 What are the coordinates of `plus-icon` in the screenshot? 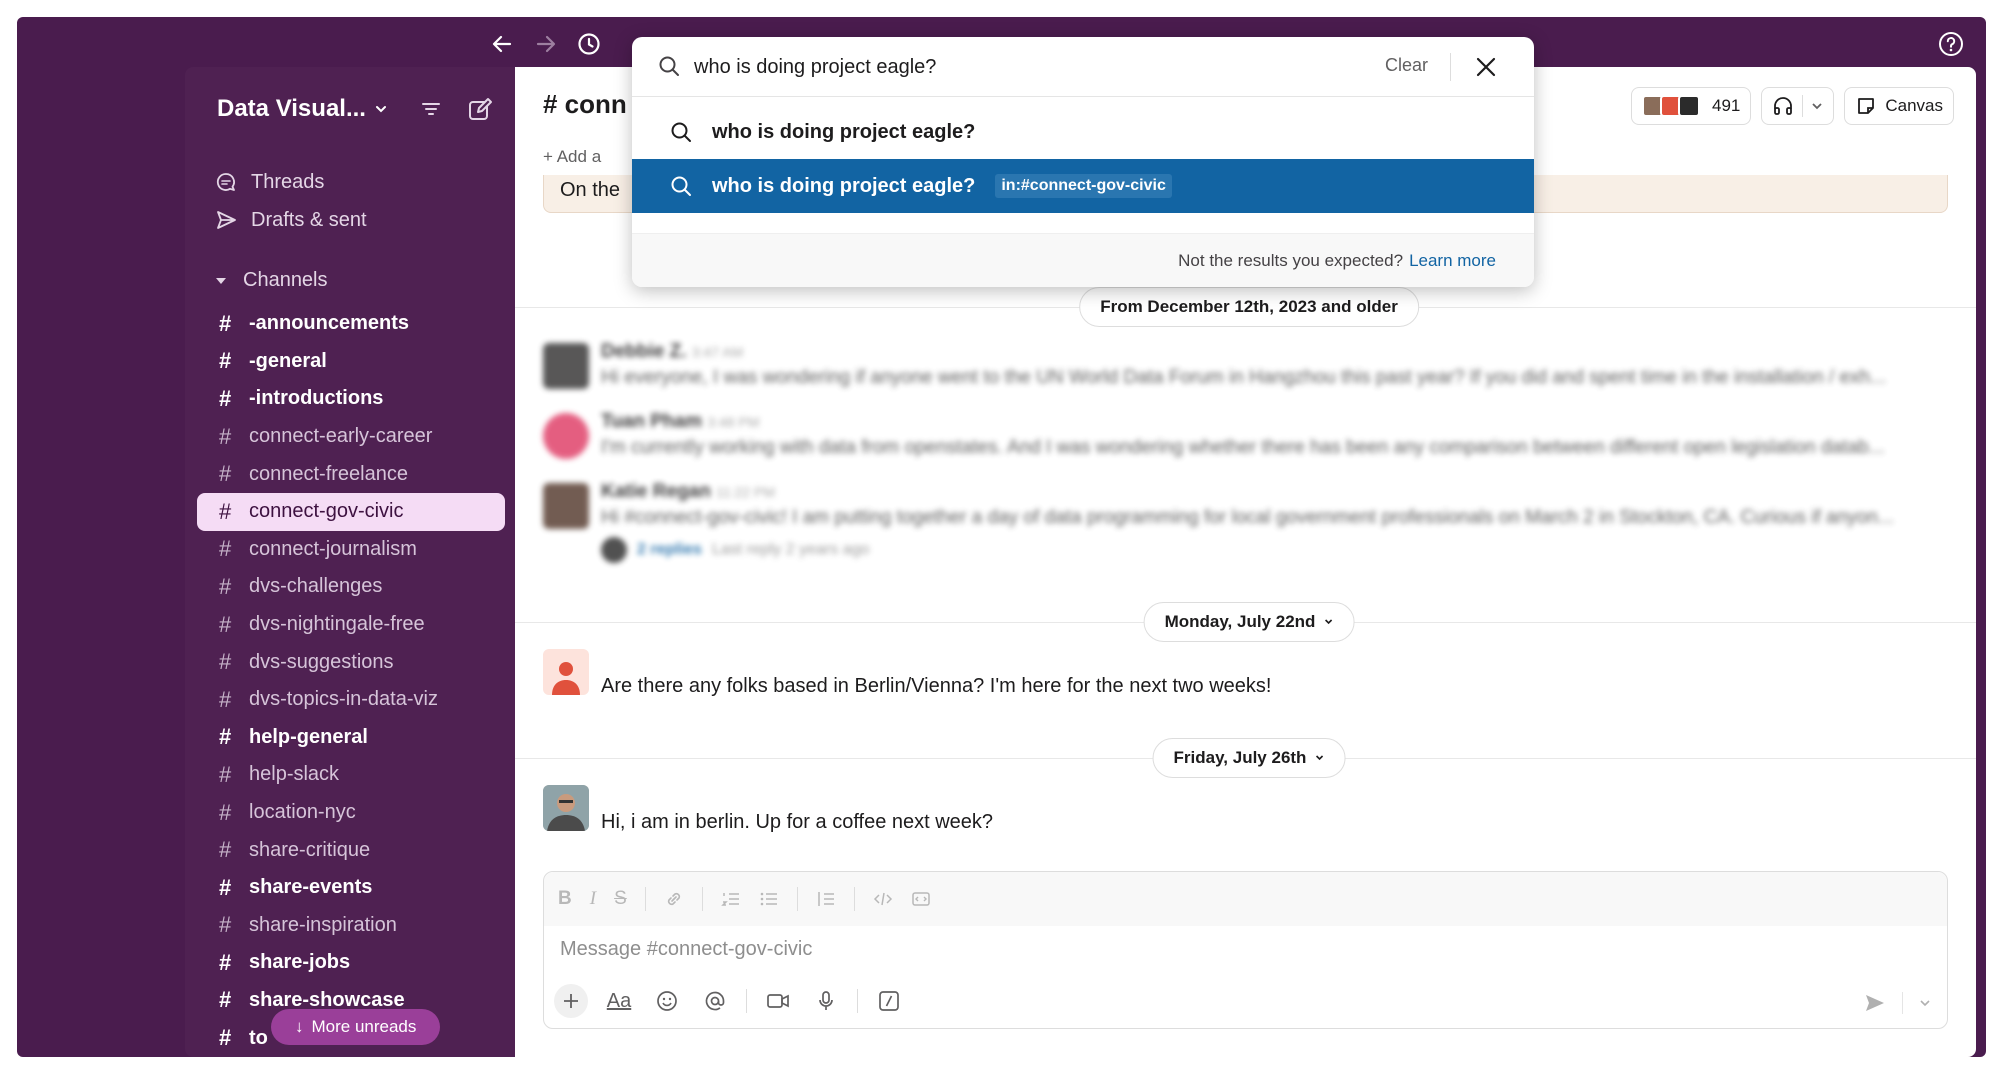 It's located at (571, 1001).